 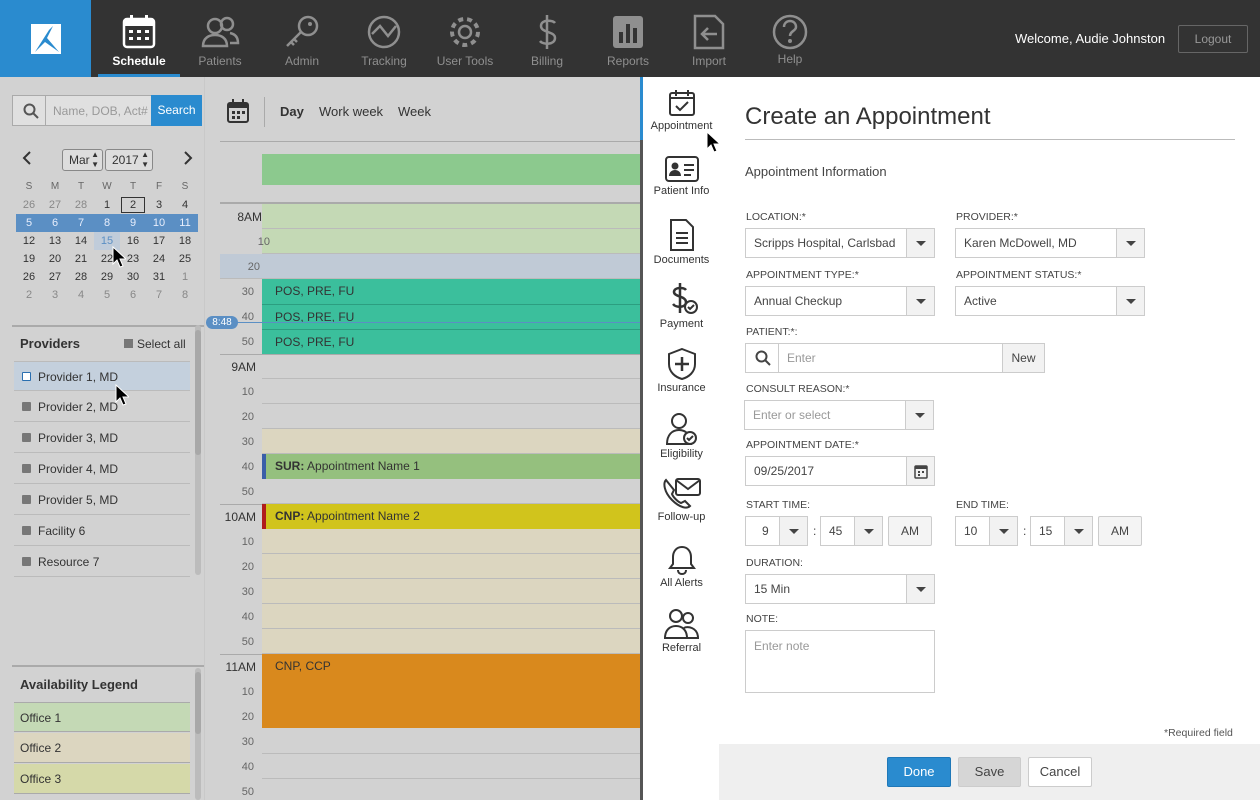 I want to click on month-select: Mar ▲ ▼, so click(x=82, y=160).